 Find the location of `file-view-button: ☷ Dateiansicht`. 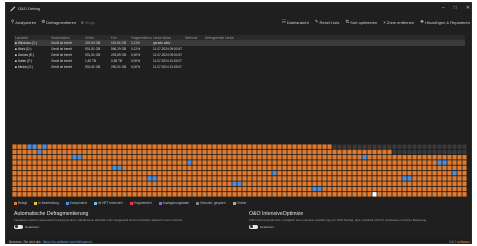

file-view-button: ☷ Dateiansicht is located at coordinates (295, 22).